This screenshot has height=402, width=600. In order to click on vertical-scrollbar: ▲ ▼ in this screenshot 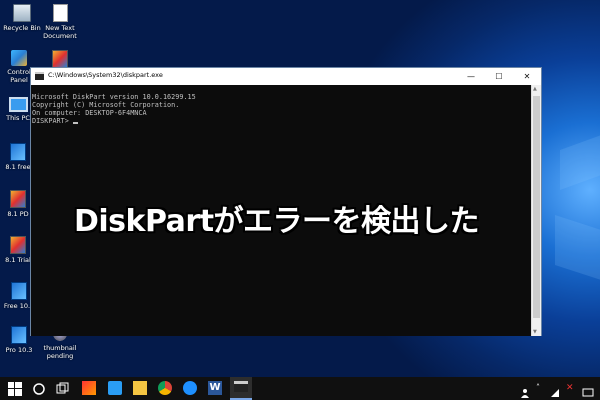, I will do `click(536, 210)`.